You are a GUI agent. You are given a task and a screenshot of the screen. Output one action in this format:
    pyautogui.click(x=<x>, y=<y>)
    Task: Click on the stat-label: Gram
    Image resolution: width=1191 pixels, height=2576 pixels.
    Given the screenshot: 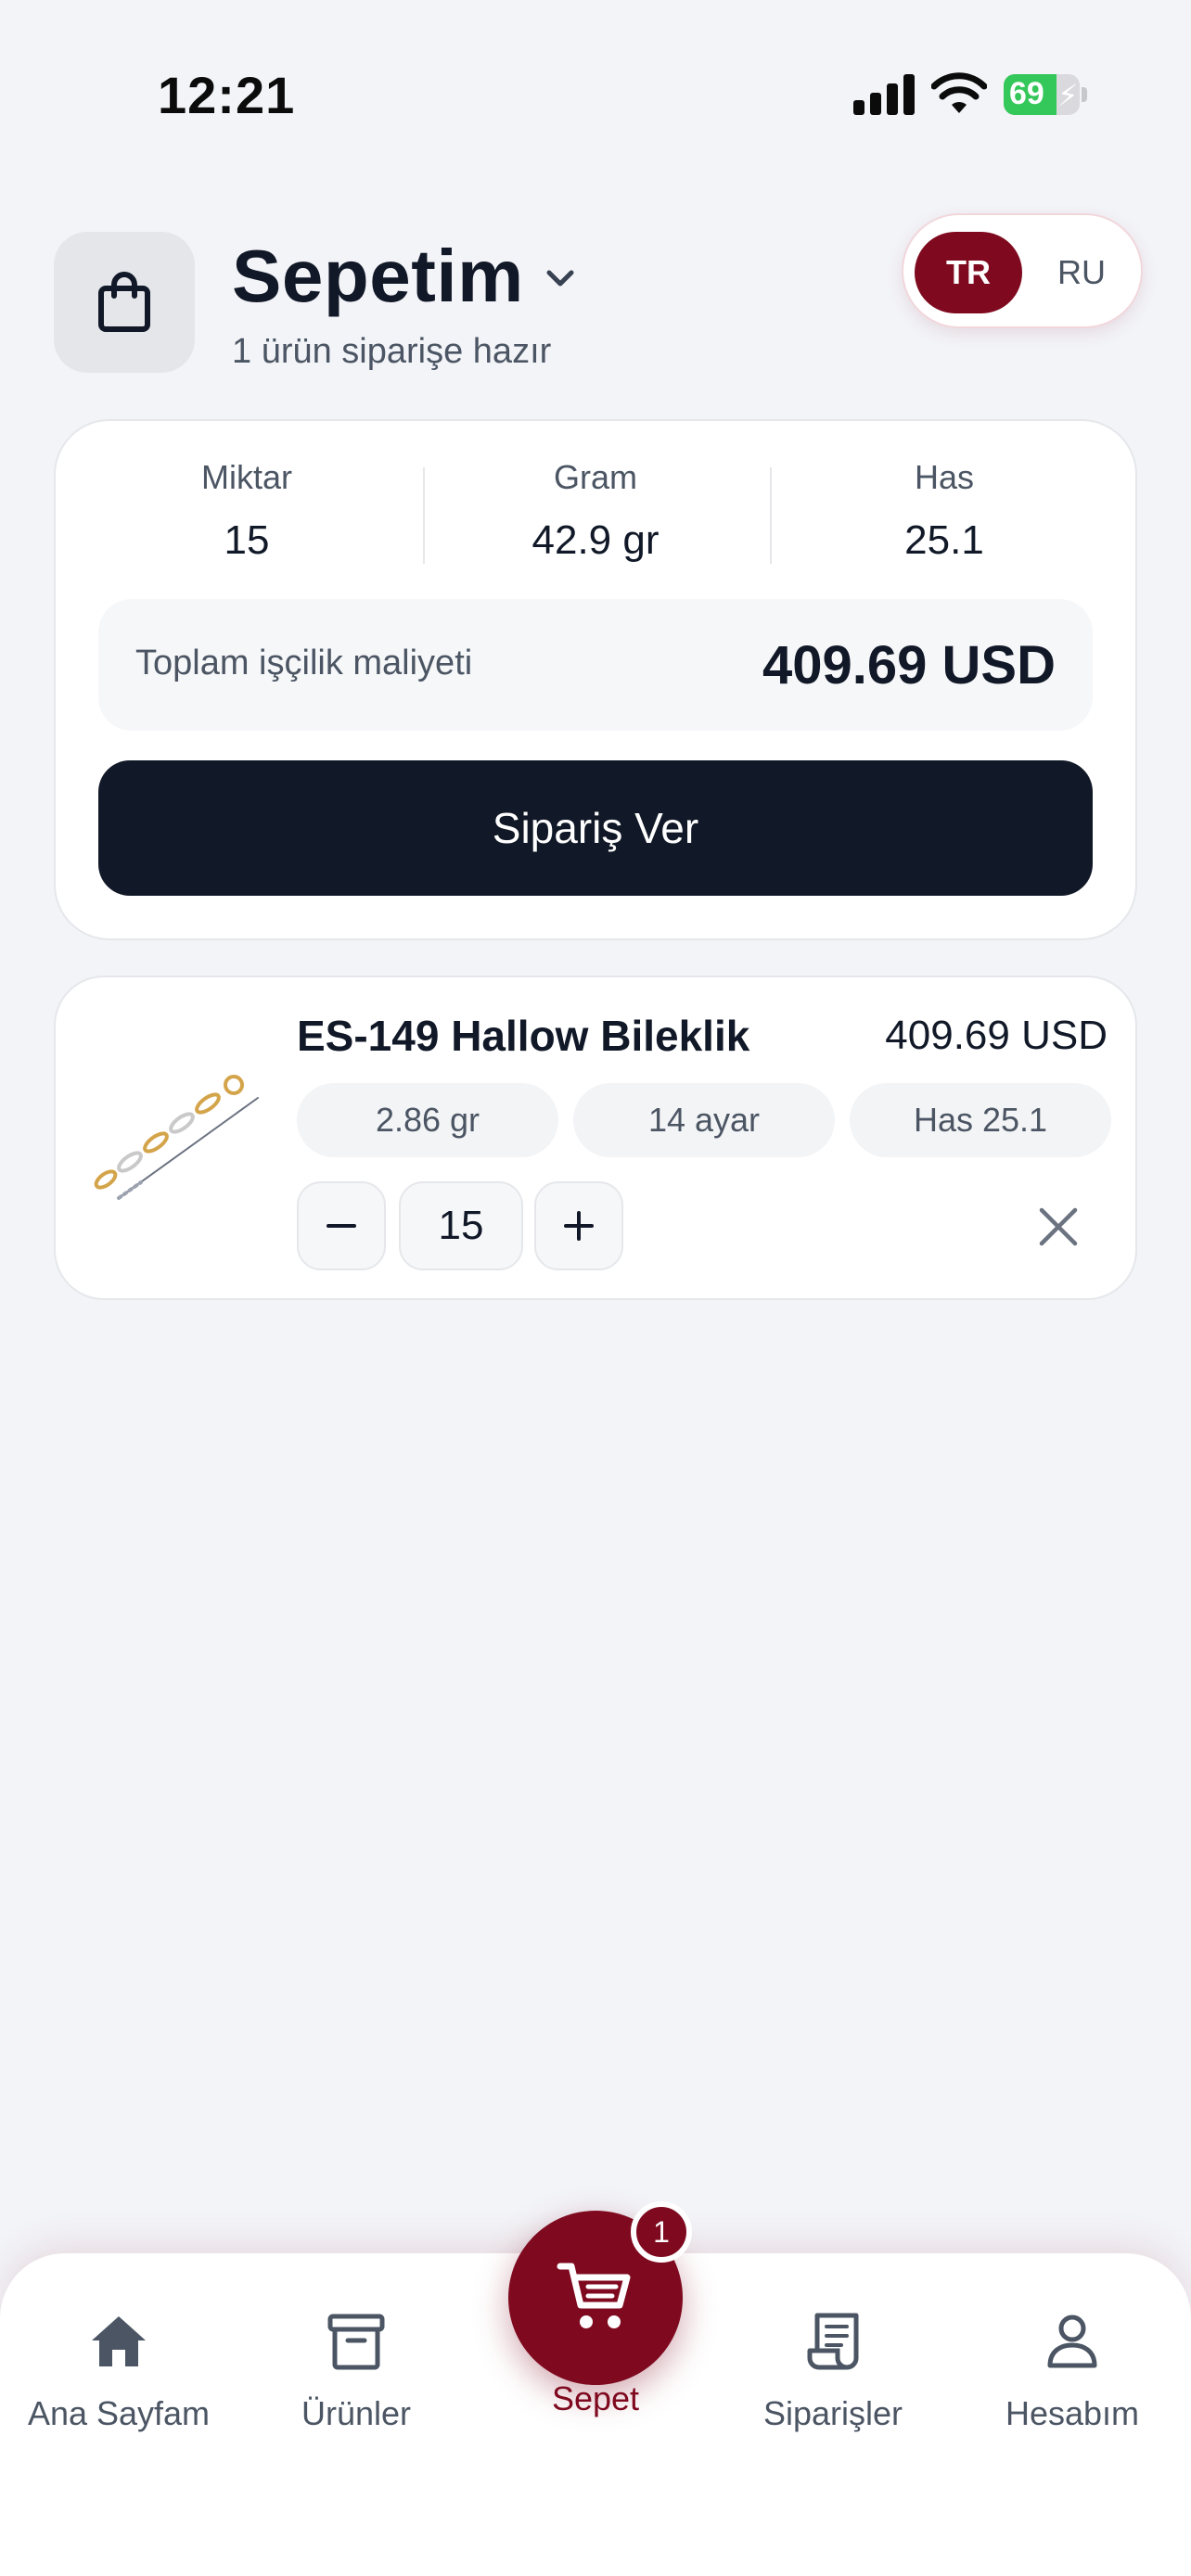 What is the action you would take?
    pyautogui.click(x=595, y=477)
    